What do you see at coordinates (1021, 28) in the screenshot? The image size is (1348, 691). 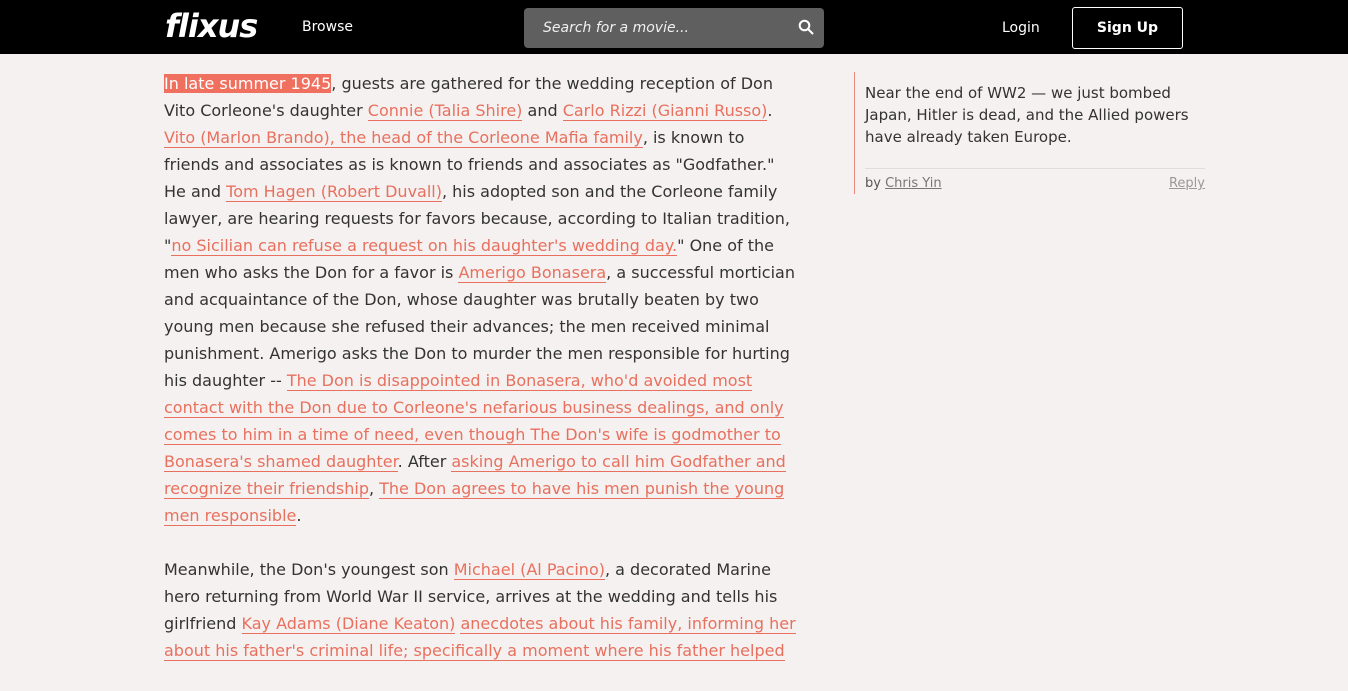 I see `login-link: Login` at bounding box center [1021, 28].